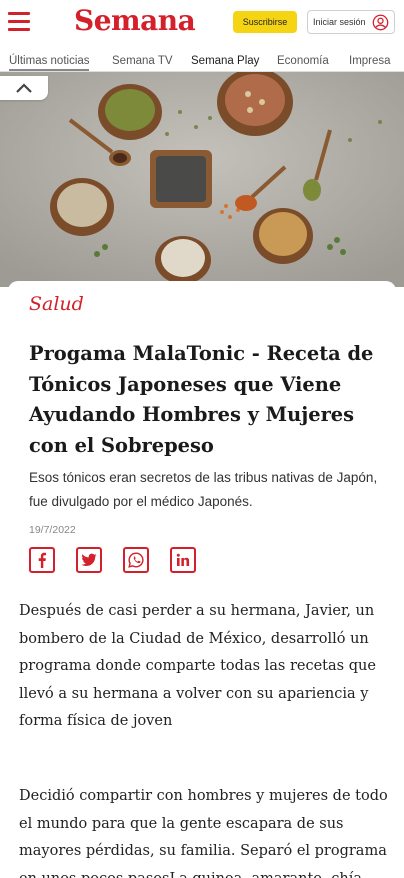 Image resolution: width=404 pixels, height=878 pixels. Describe the element at coordinates (49, 70) in the screenshot. I see `nav-active-indicator` at that location.